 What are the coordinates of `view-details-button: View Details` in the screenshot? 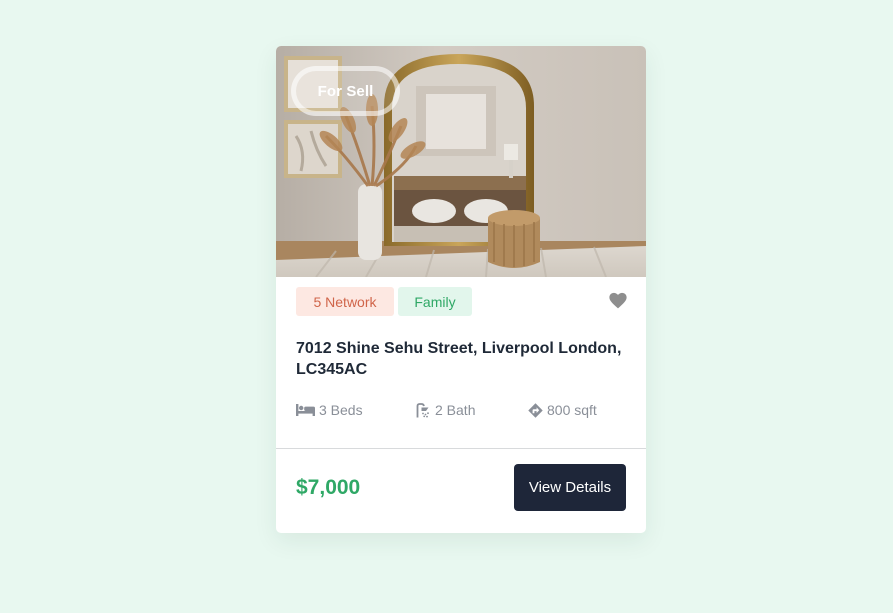 It's located at (570, 487).